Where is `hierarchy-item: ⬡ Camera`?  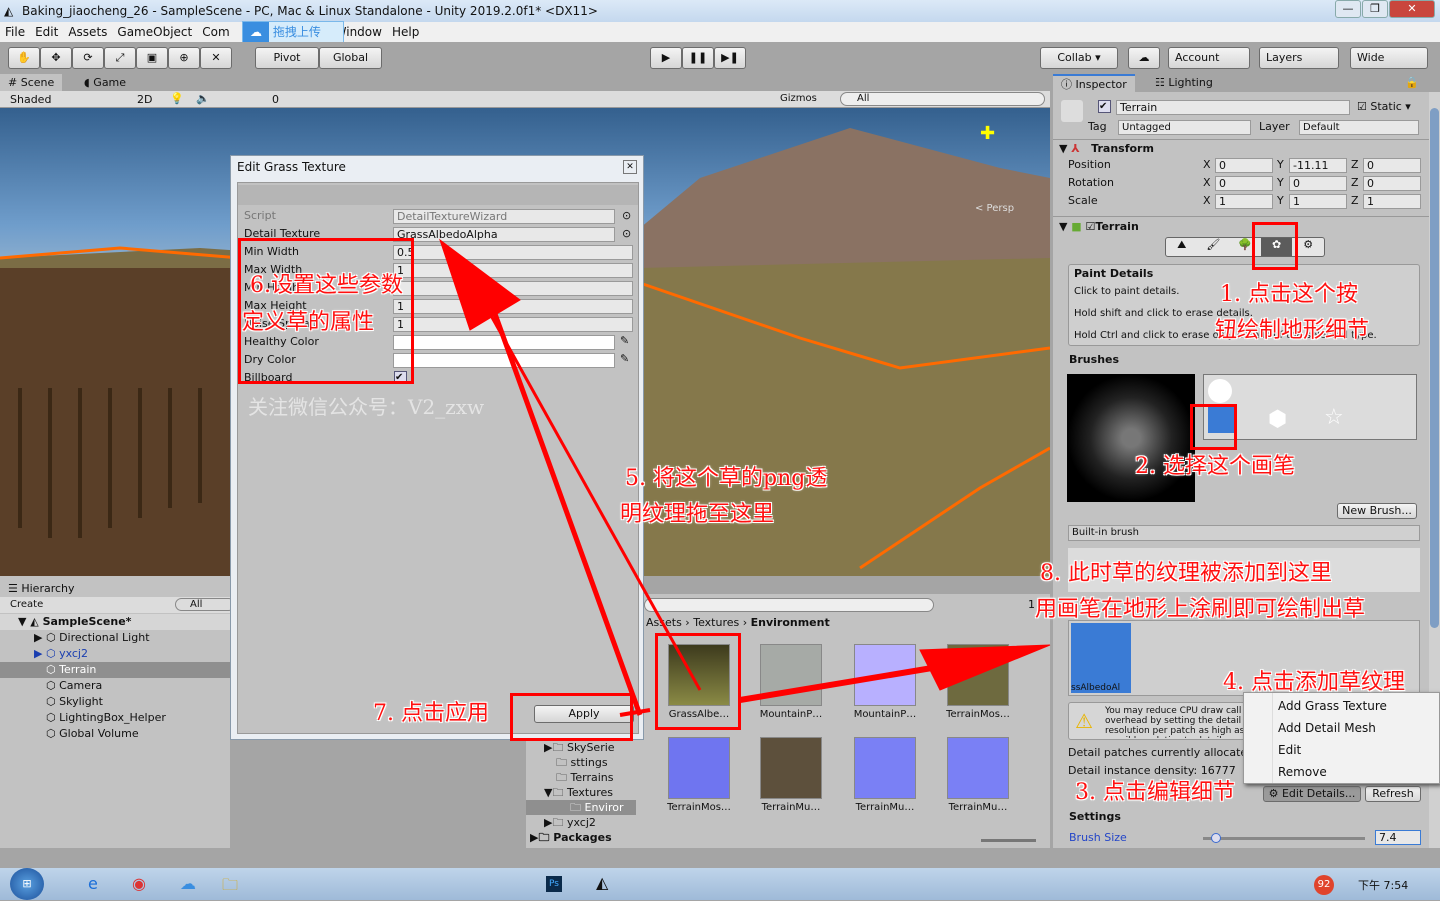 hierarchy-item: ⬡ Camera is located at coordinates (115, 686).